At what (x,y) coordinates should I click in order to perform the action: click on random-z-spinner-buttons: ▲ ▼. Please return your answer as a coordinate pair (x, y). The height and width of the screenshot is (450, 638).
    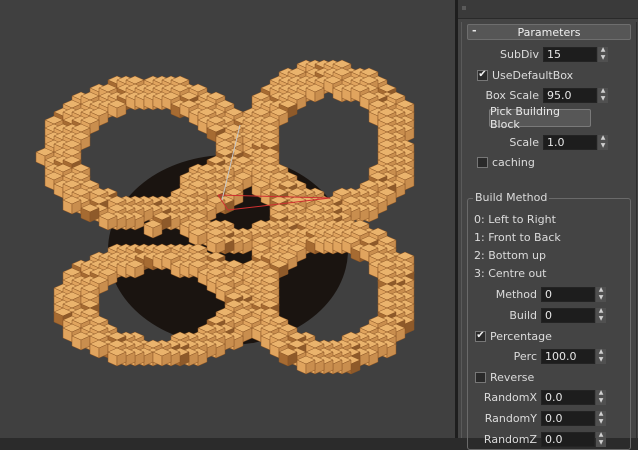
    Looking at the image, I should click on (601, 439).